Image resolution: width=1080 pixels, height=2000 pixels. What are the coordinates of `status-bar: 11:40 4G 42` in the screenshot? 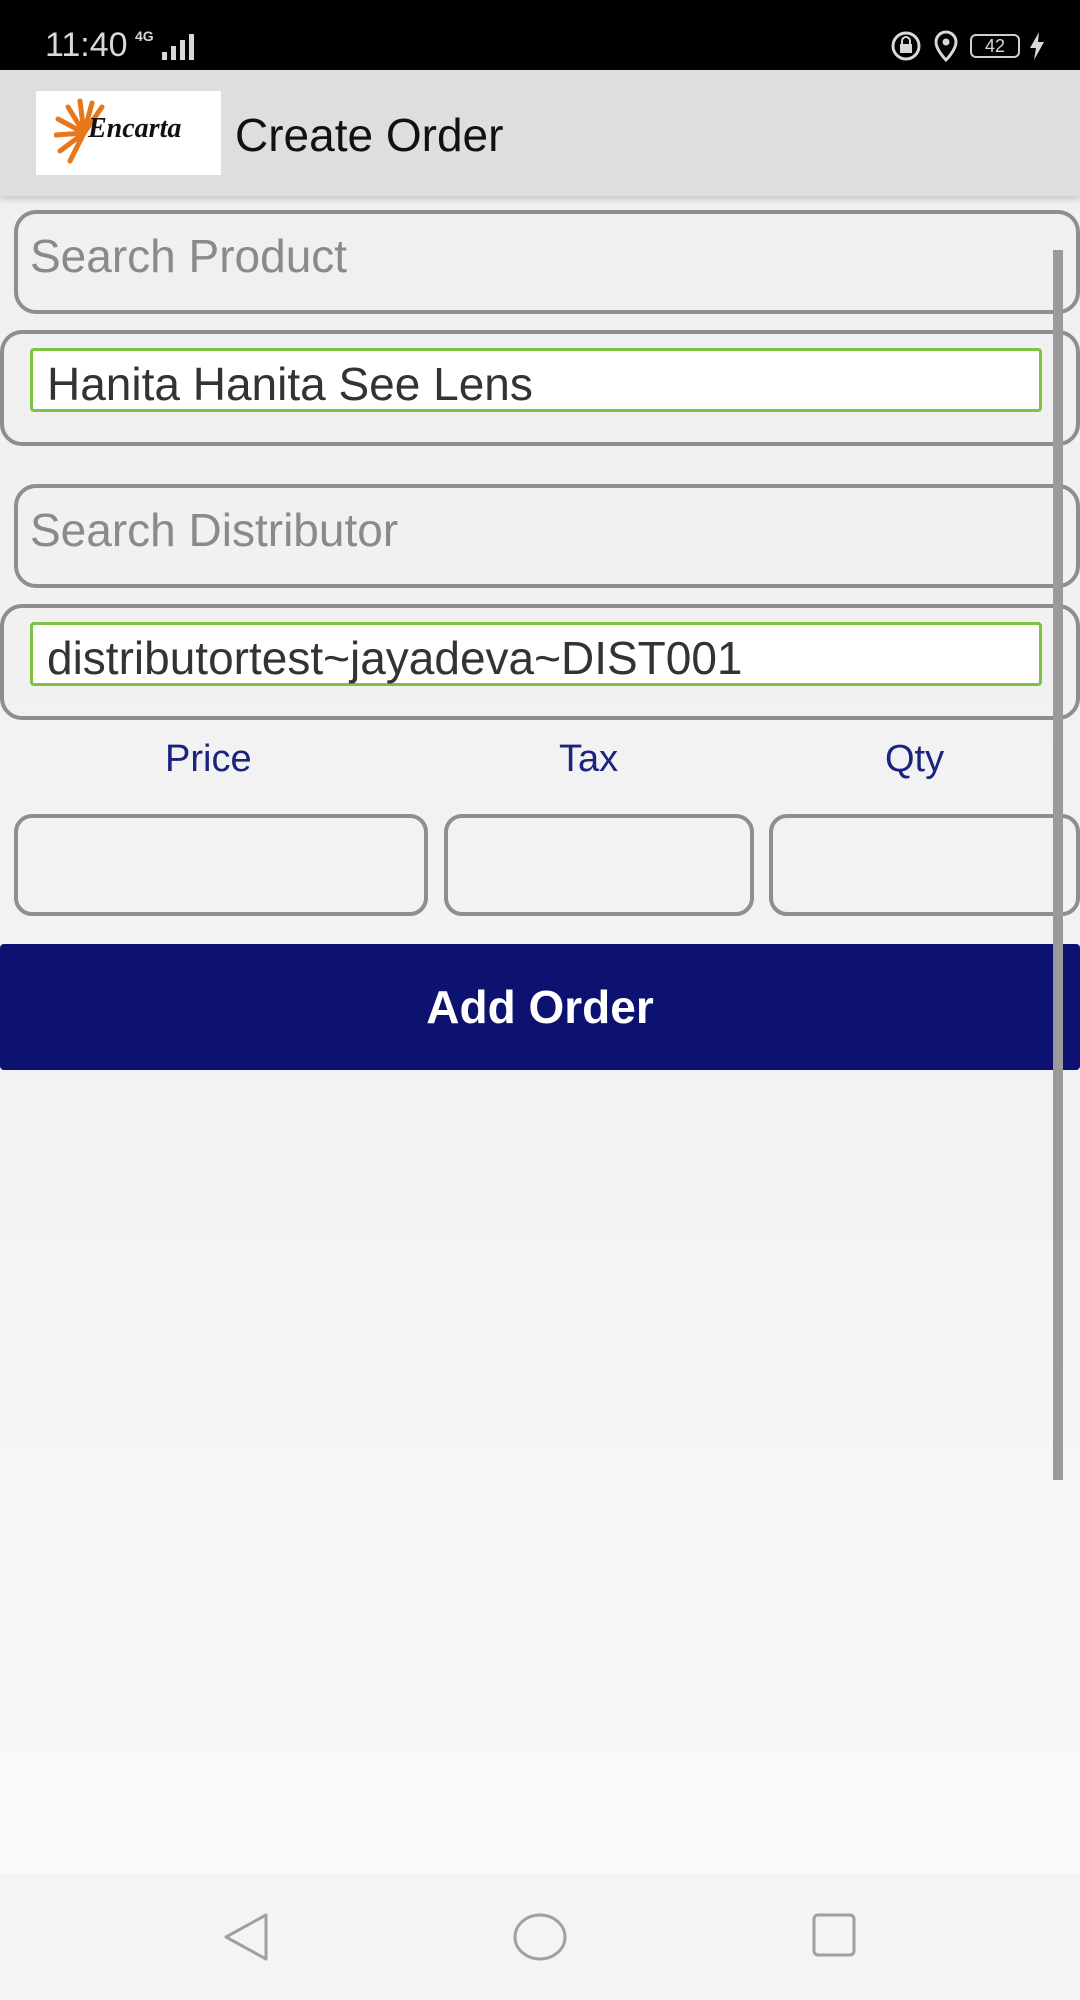 It's located at (540, 35).